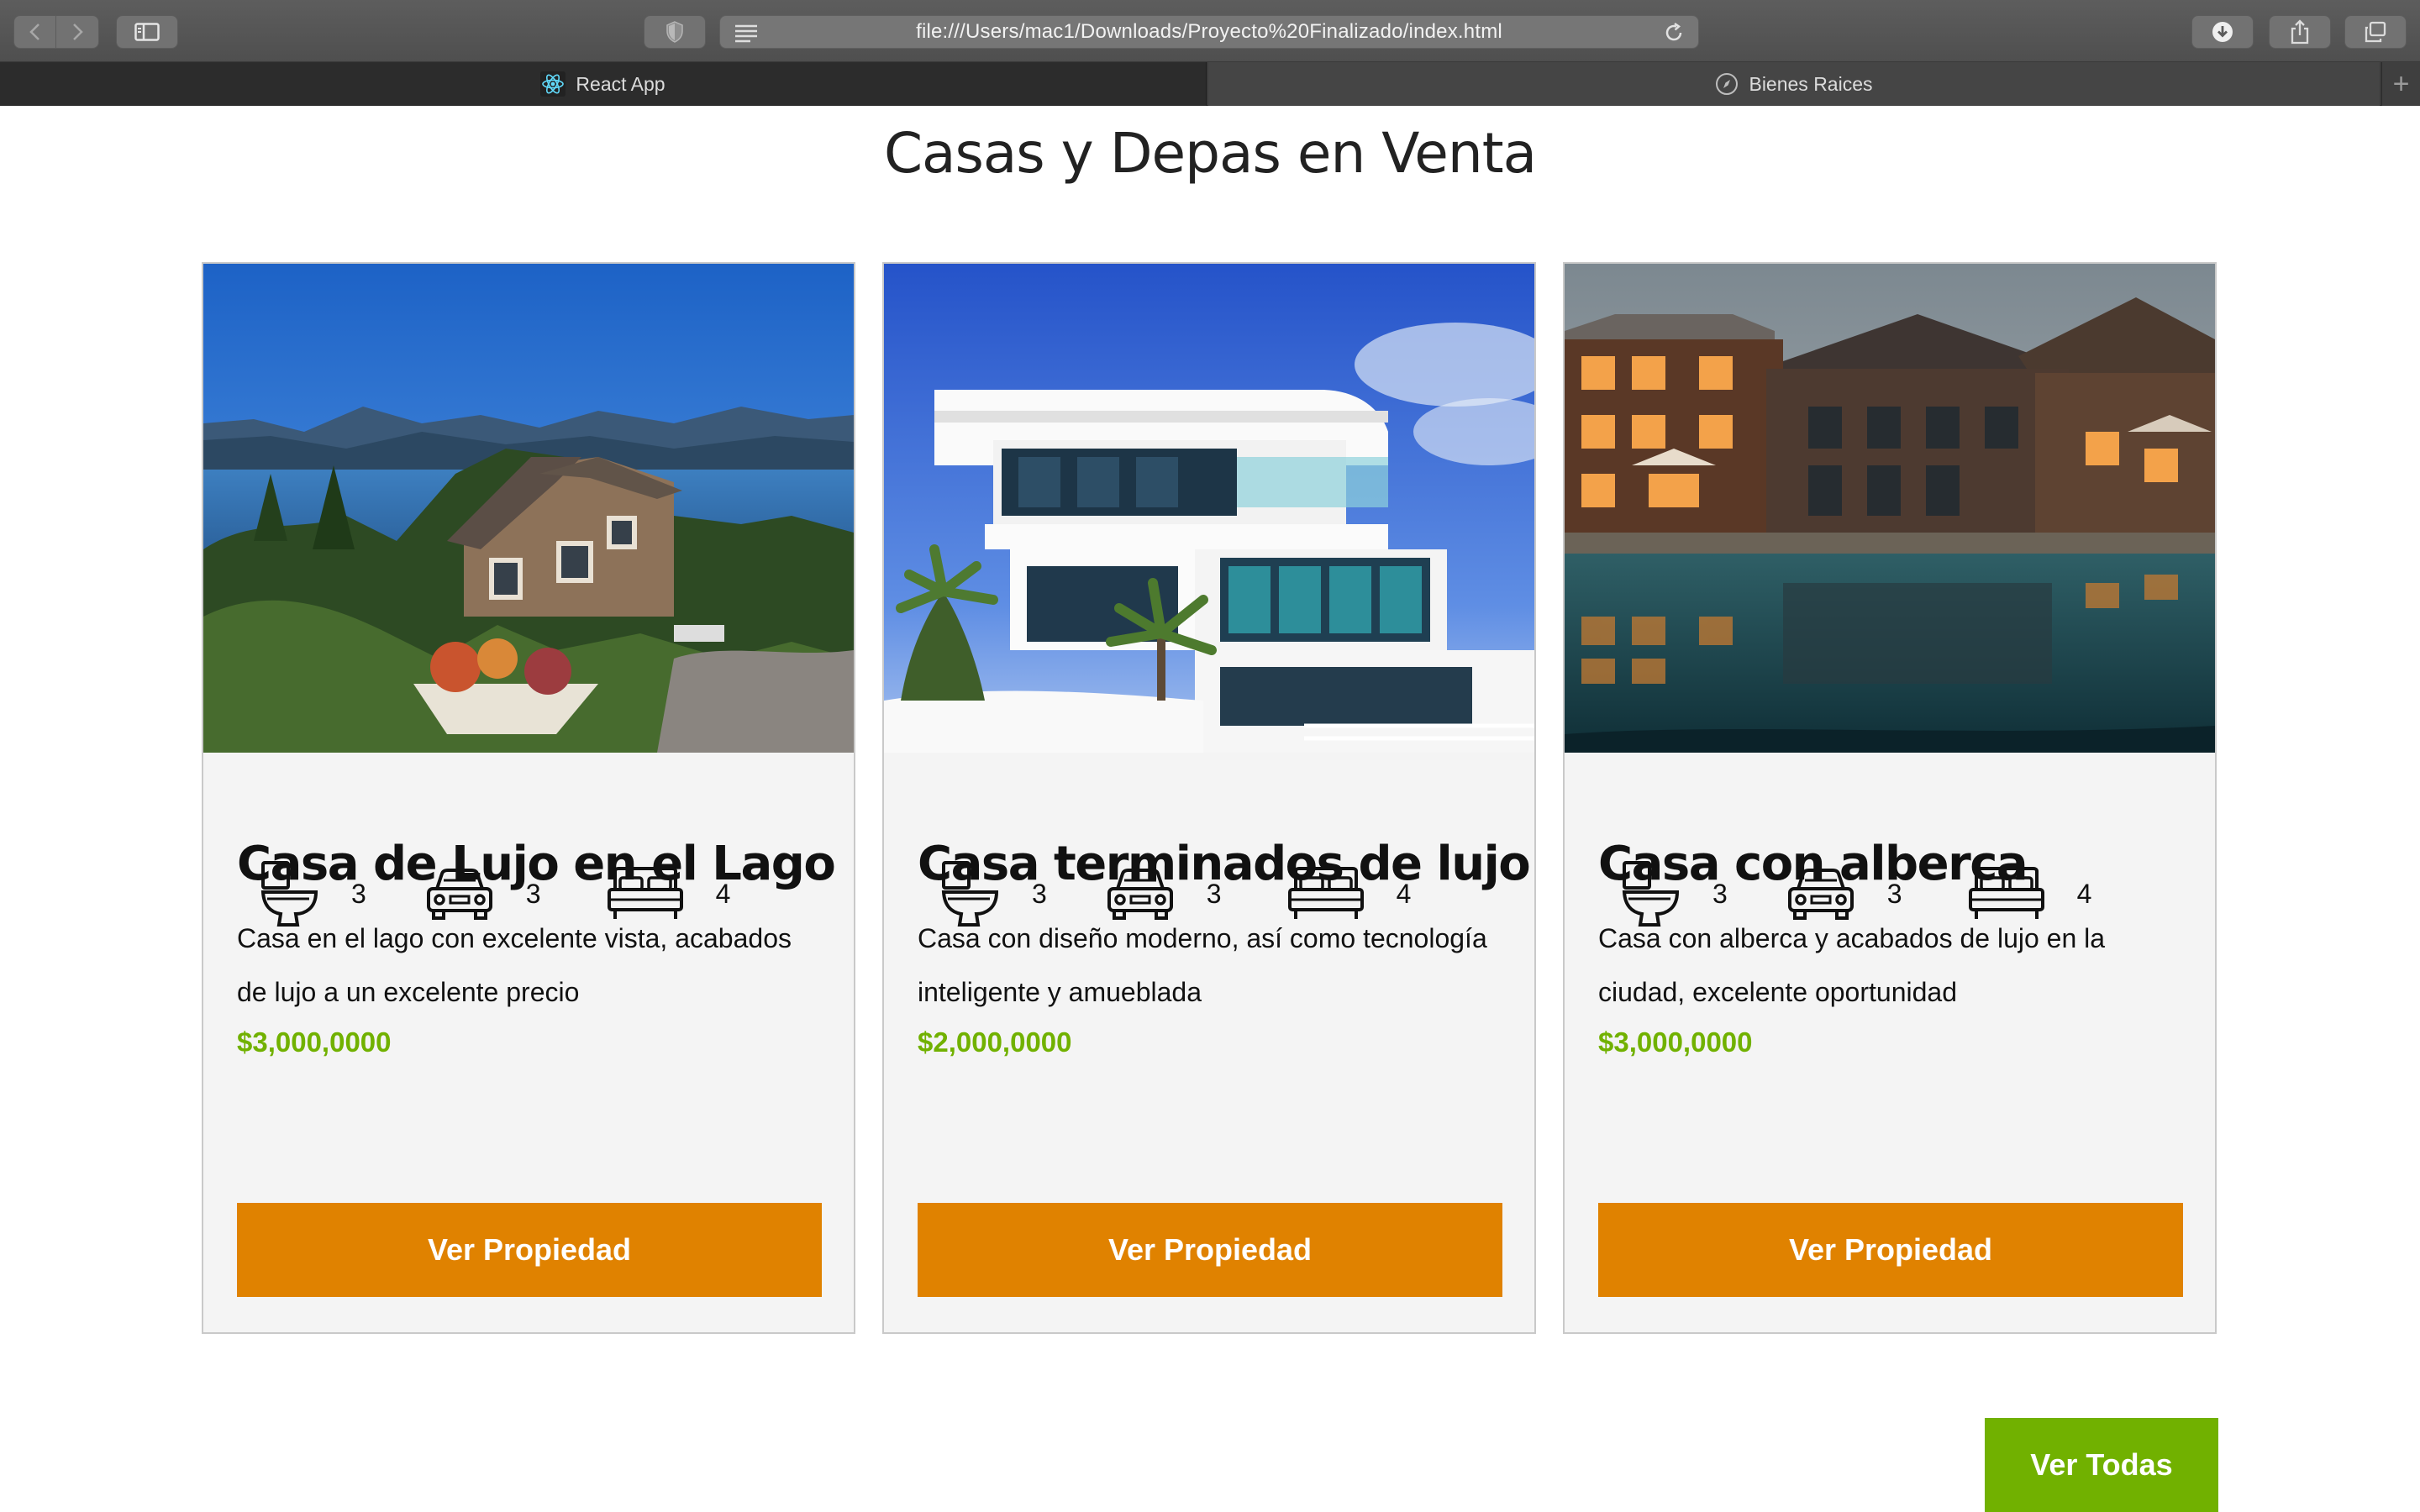 The width and height of the screenshot is (2420, 1512). I want to click on shield-icon, so click(674, 32).